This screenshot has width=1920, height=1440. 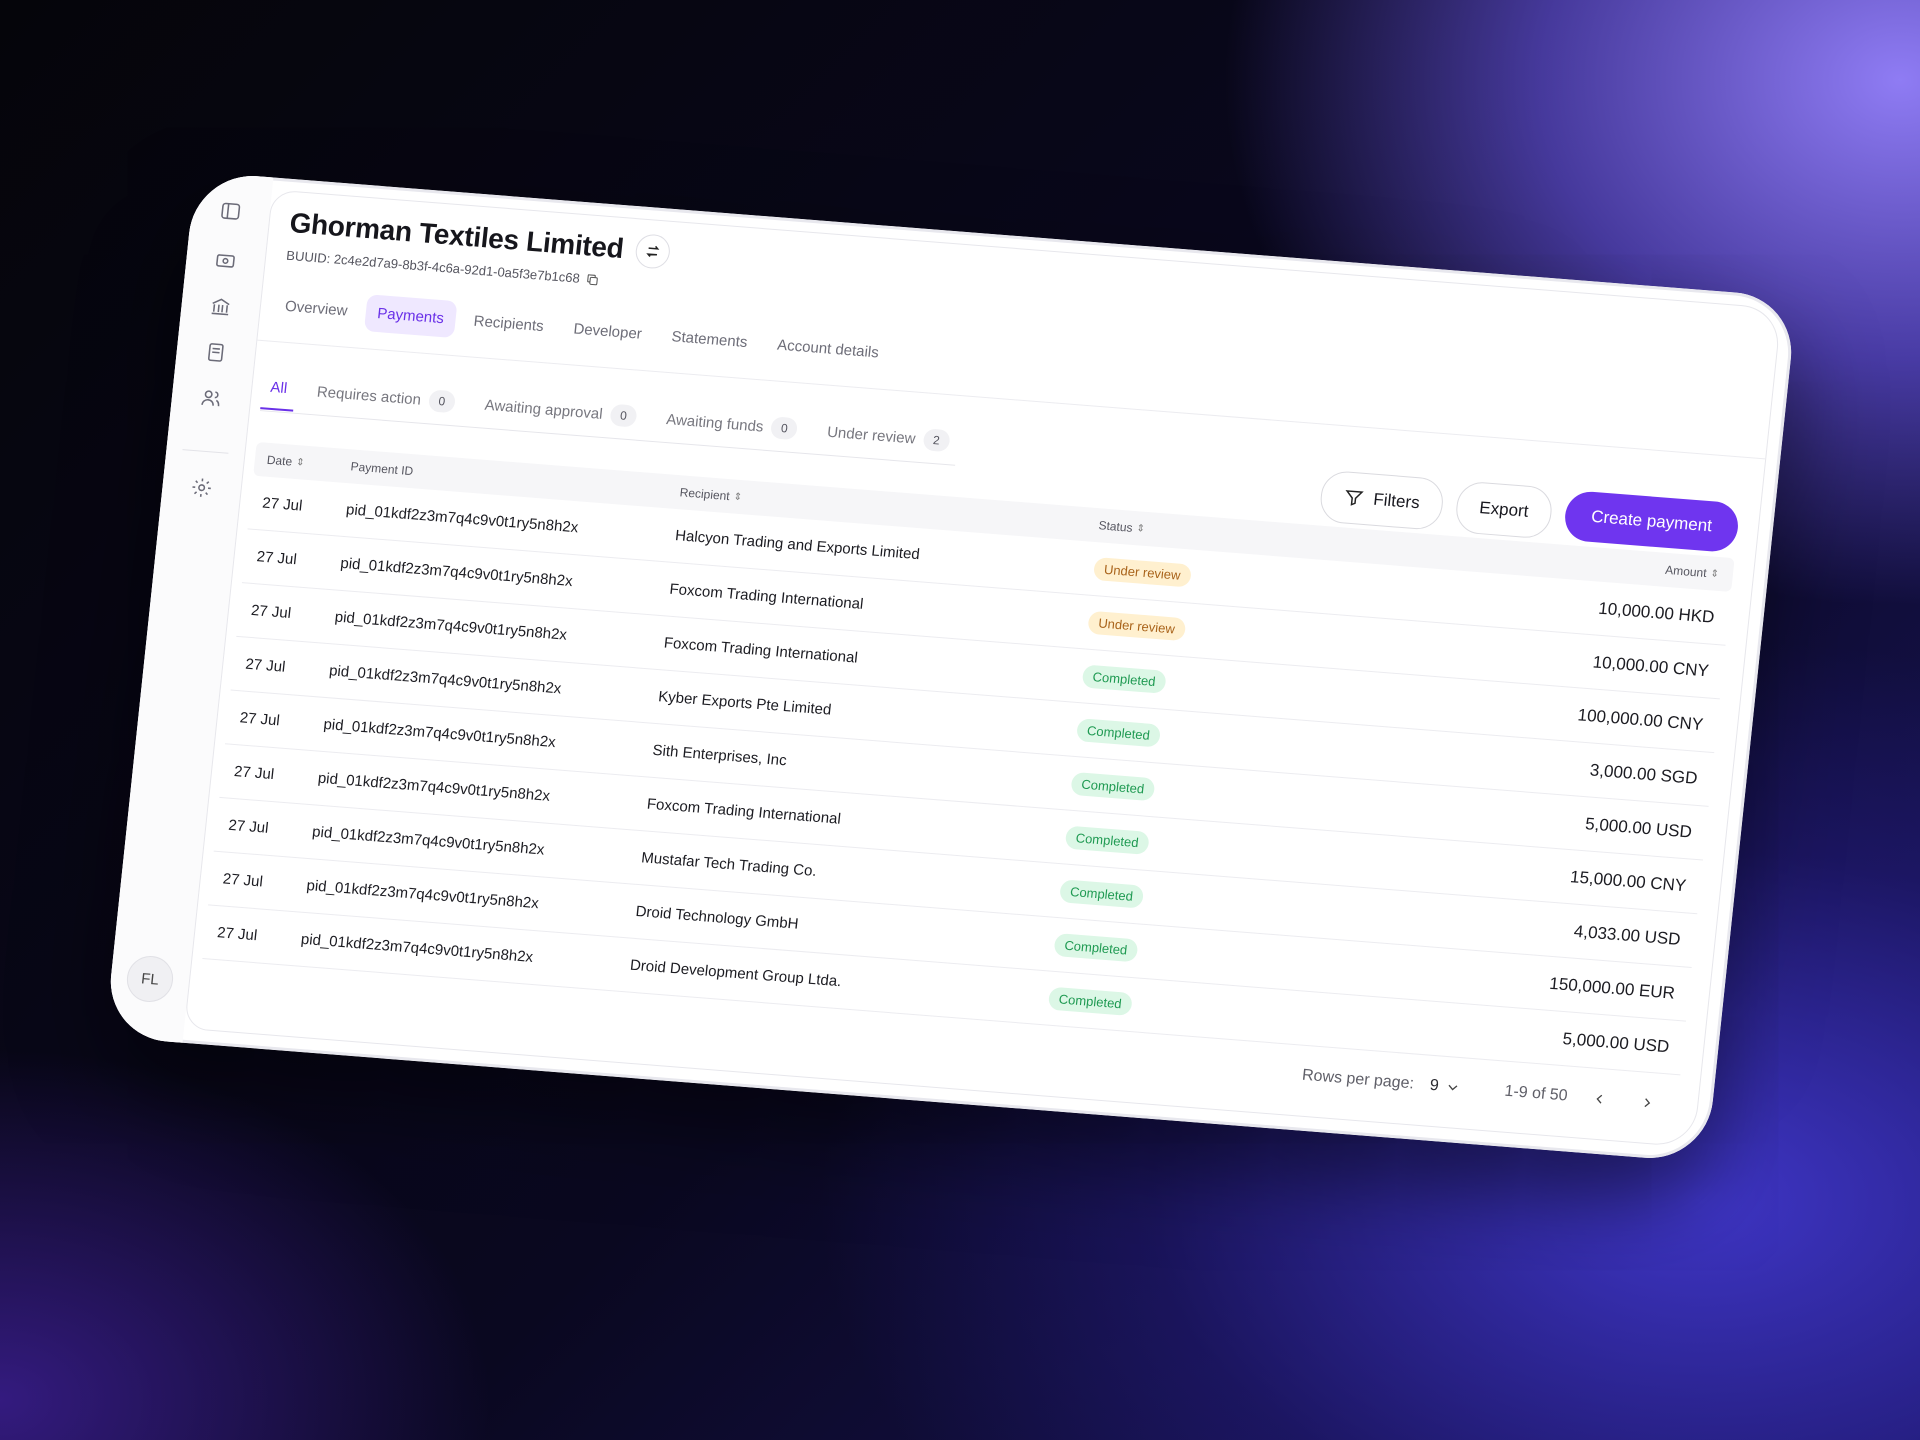 I want to click on create-payment-button: Create payment, so click(x=1651, y=521).